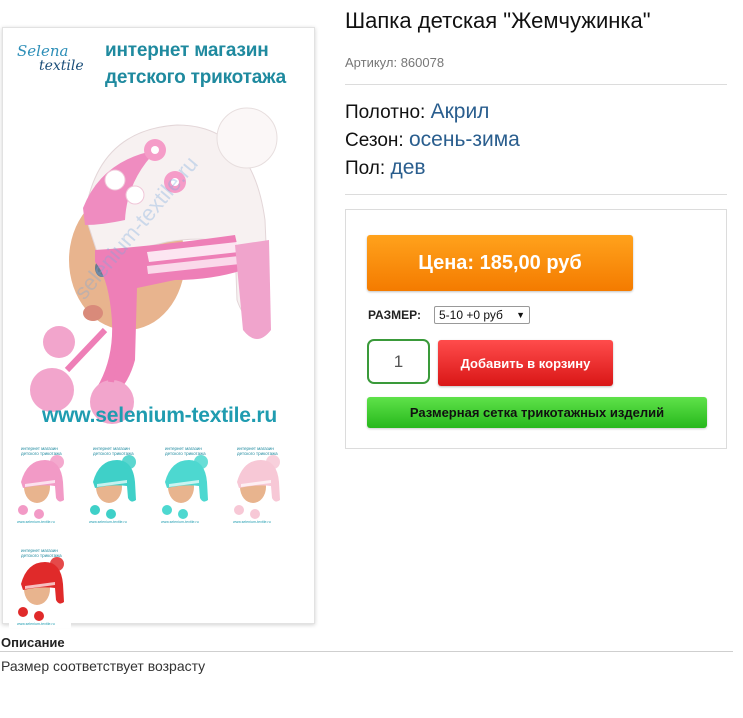 The width and height of the screenshot is (743, 718). I want to click on attr-gender-label: Пол:, so click(365, 168).